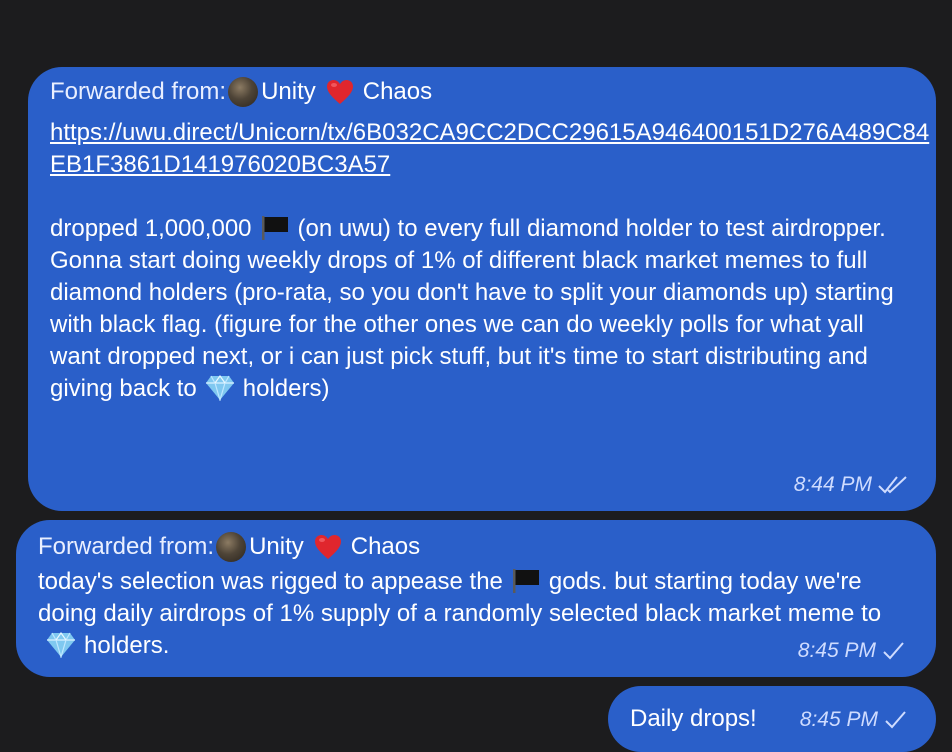 The width and height of the screenshot is (952, 752). What do you see at coordinates (286, 388) in the screenshot?
I see `text-segment: holders)` at bounding box center [286, 388].